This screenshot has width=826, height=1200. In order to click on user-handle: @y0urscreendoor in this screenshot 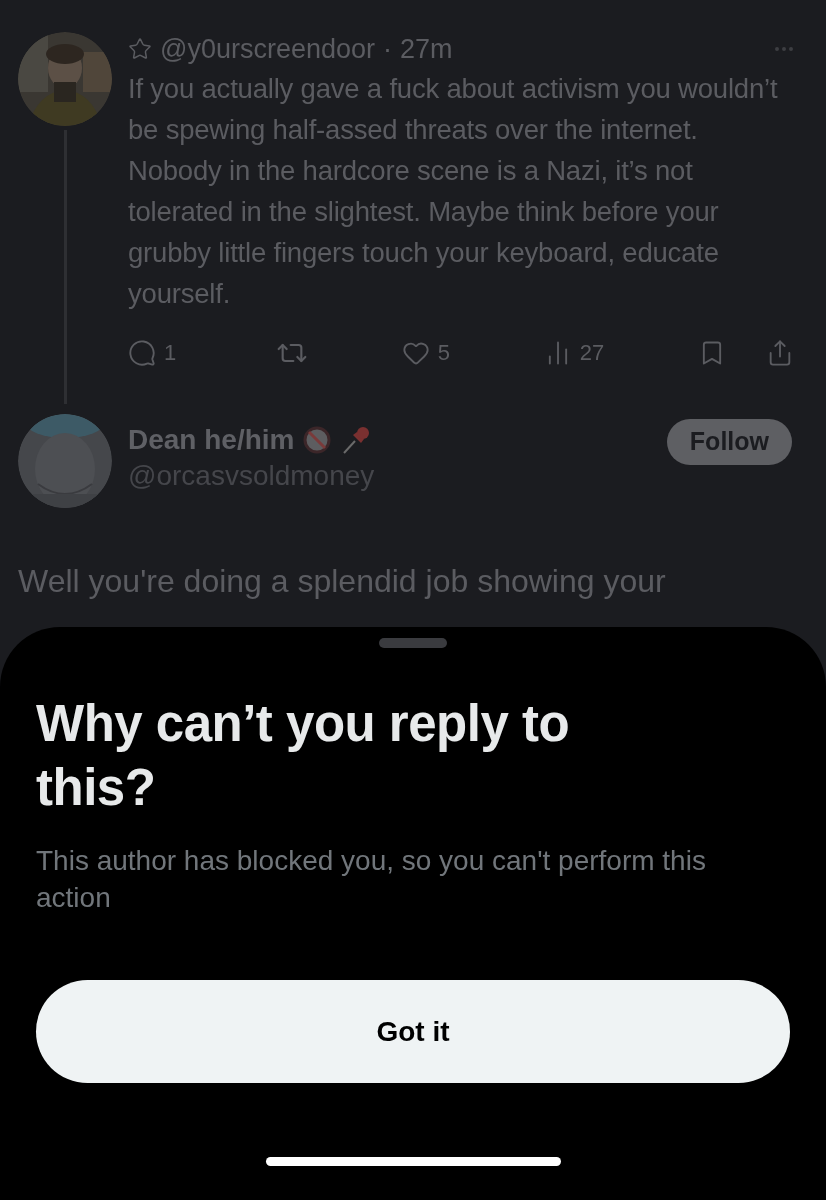, I will do `click(267, 49)`.